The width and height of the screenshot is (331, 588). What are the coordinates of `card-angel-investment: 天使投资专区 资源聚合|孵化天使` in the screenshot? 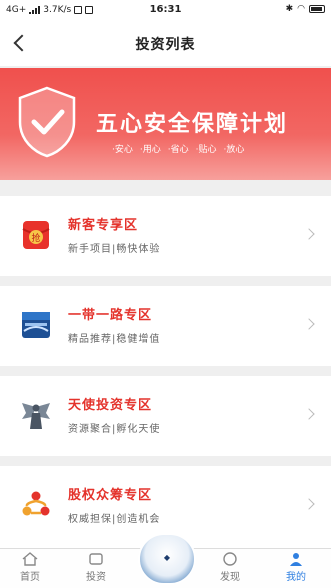 It's located at (165, 416).